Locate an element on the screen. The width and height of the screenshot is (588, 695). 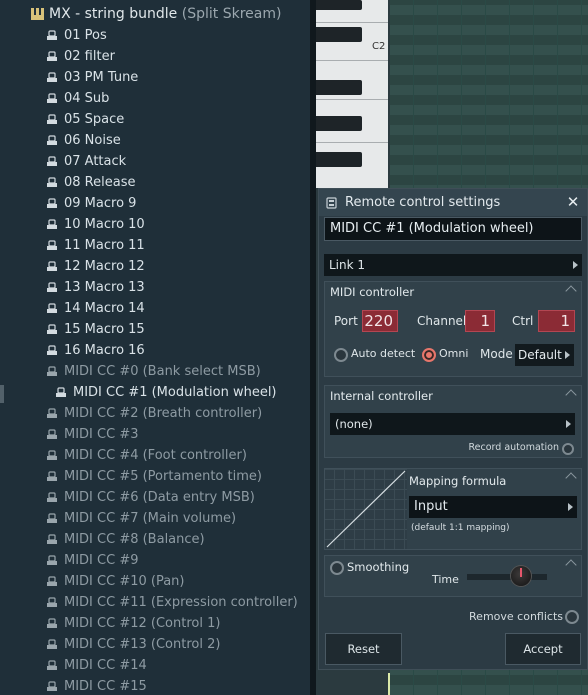
mode-value: Default is located at coordinates (540, 355).